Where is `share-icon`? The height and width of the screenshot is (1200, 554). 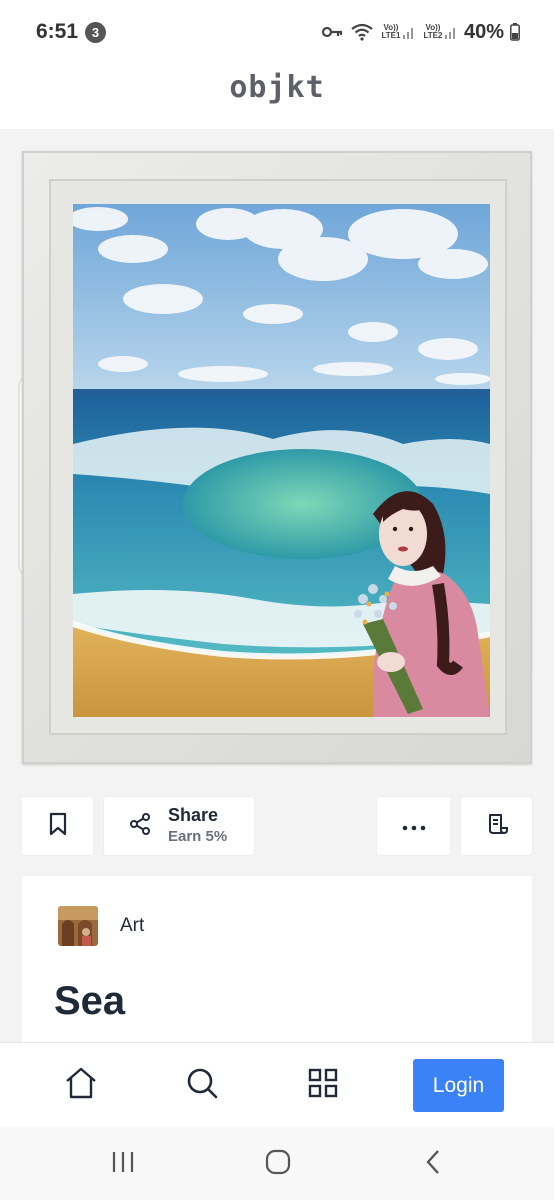
share-icon is located at coordinates (140, 826).